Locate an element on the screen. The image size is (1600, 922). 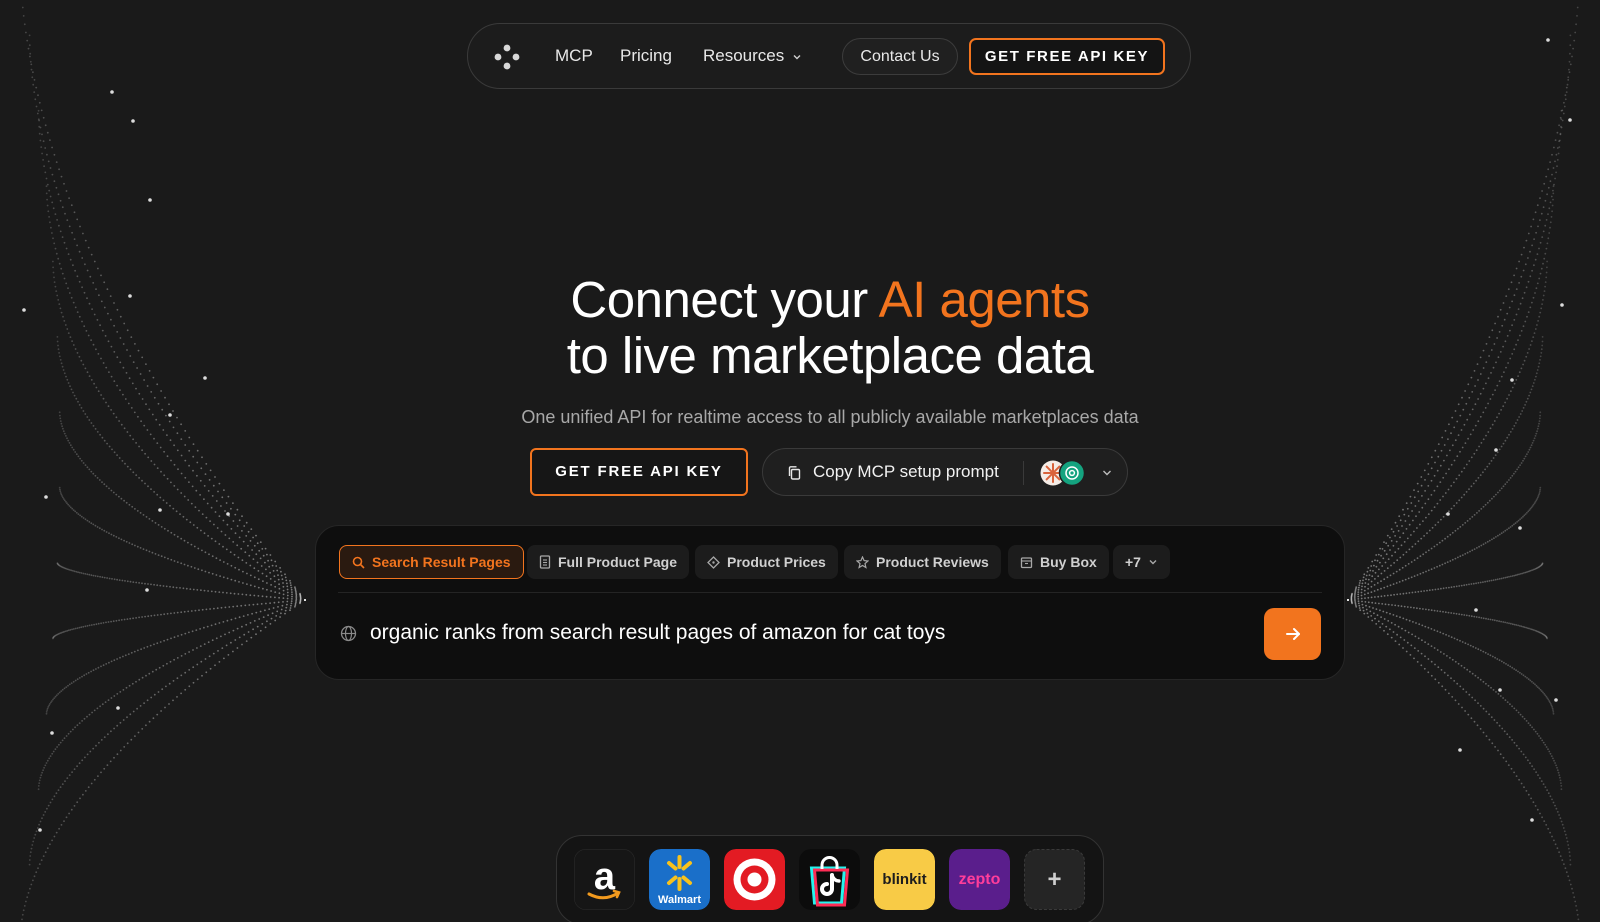
divider is located at coordinates (1023, 473).